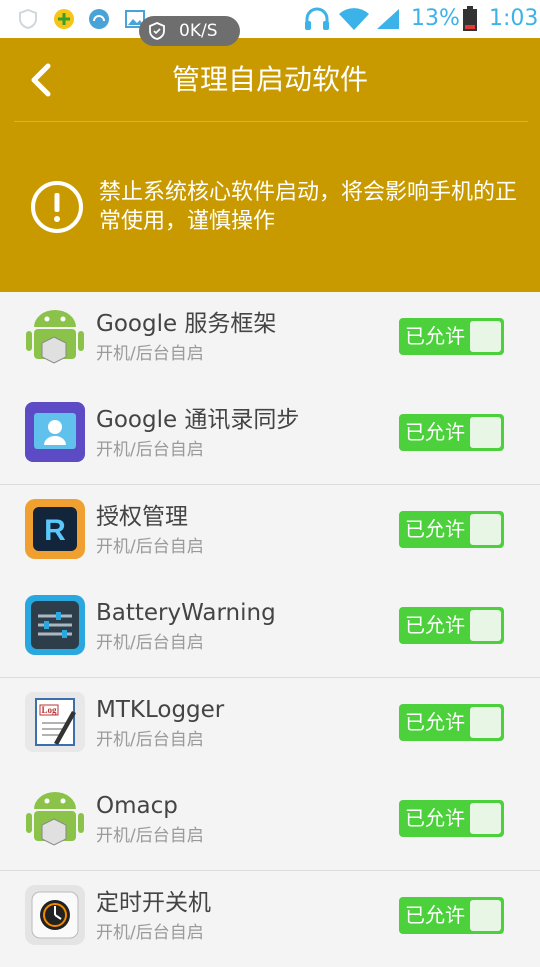 This screenshot has width=540, height=967. I want to click on app-name: 定时开关机, so click(153, 903).